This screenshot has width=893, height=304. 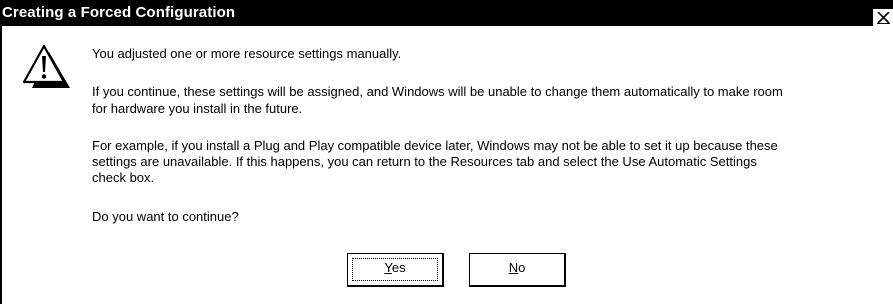 What do you see at coordinates (197, 108) in the screenshot?
I see `message-line: for hardware you install in the future.` at bounding box center [197, 108].